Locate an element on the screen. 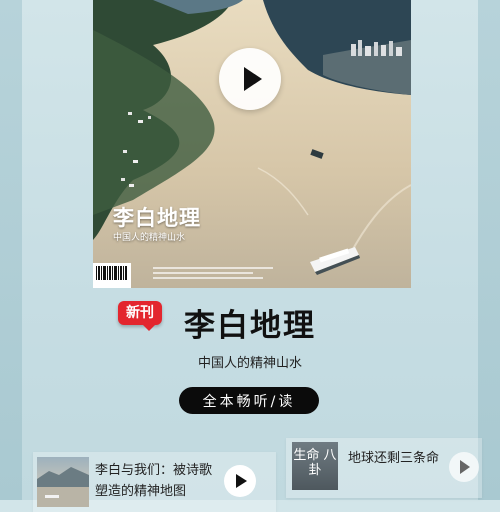  right-edge-card is located at coordinates (489, 250).